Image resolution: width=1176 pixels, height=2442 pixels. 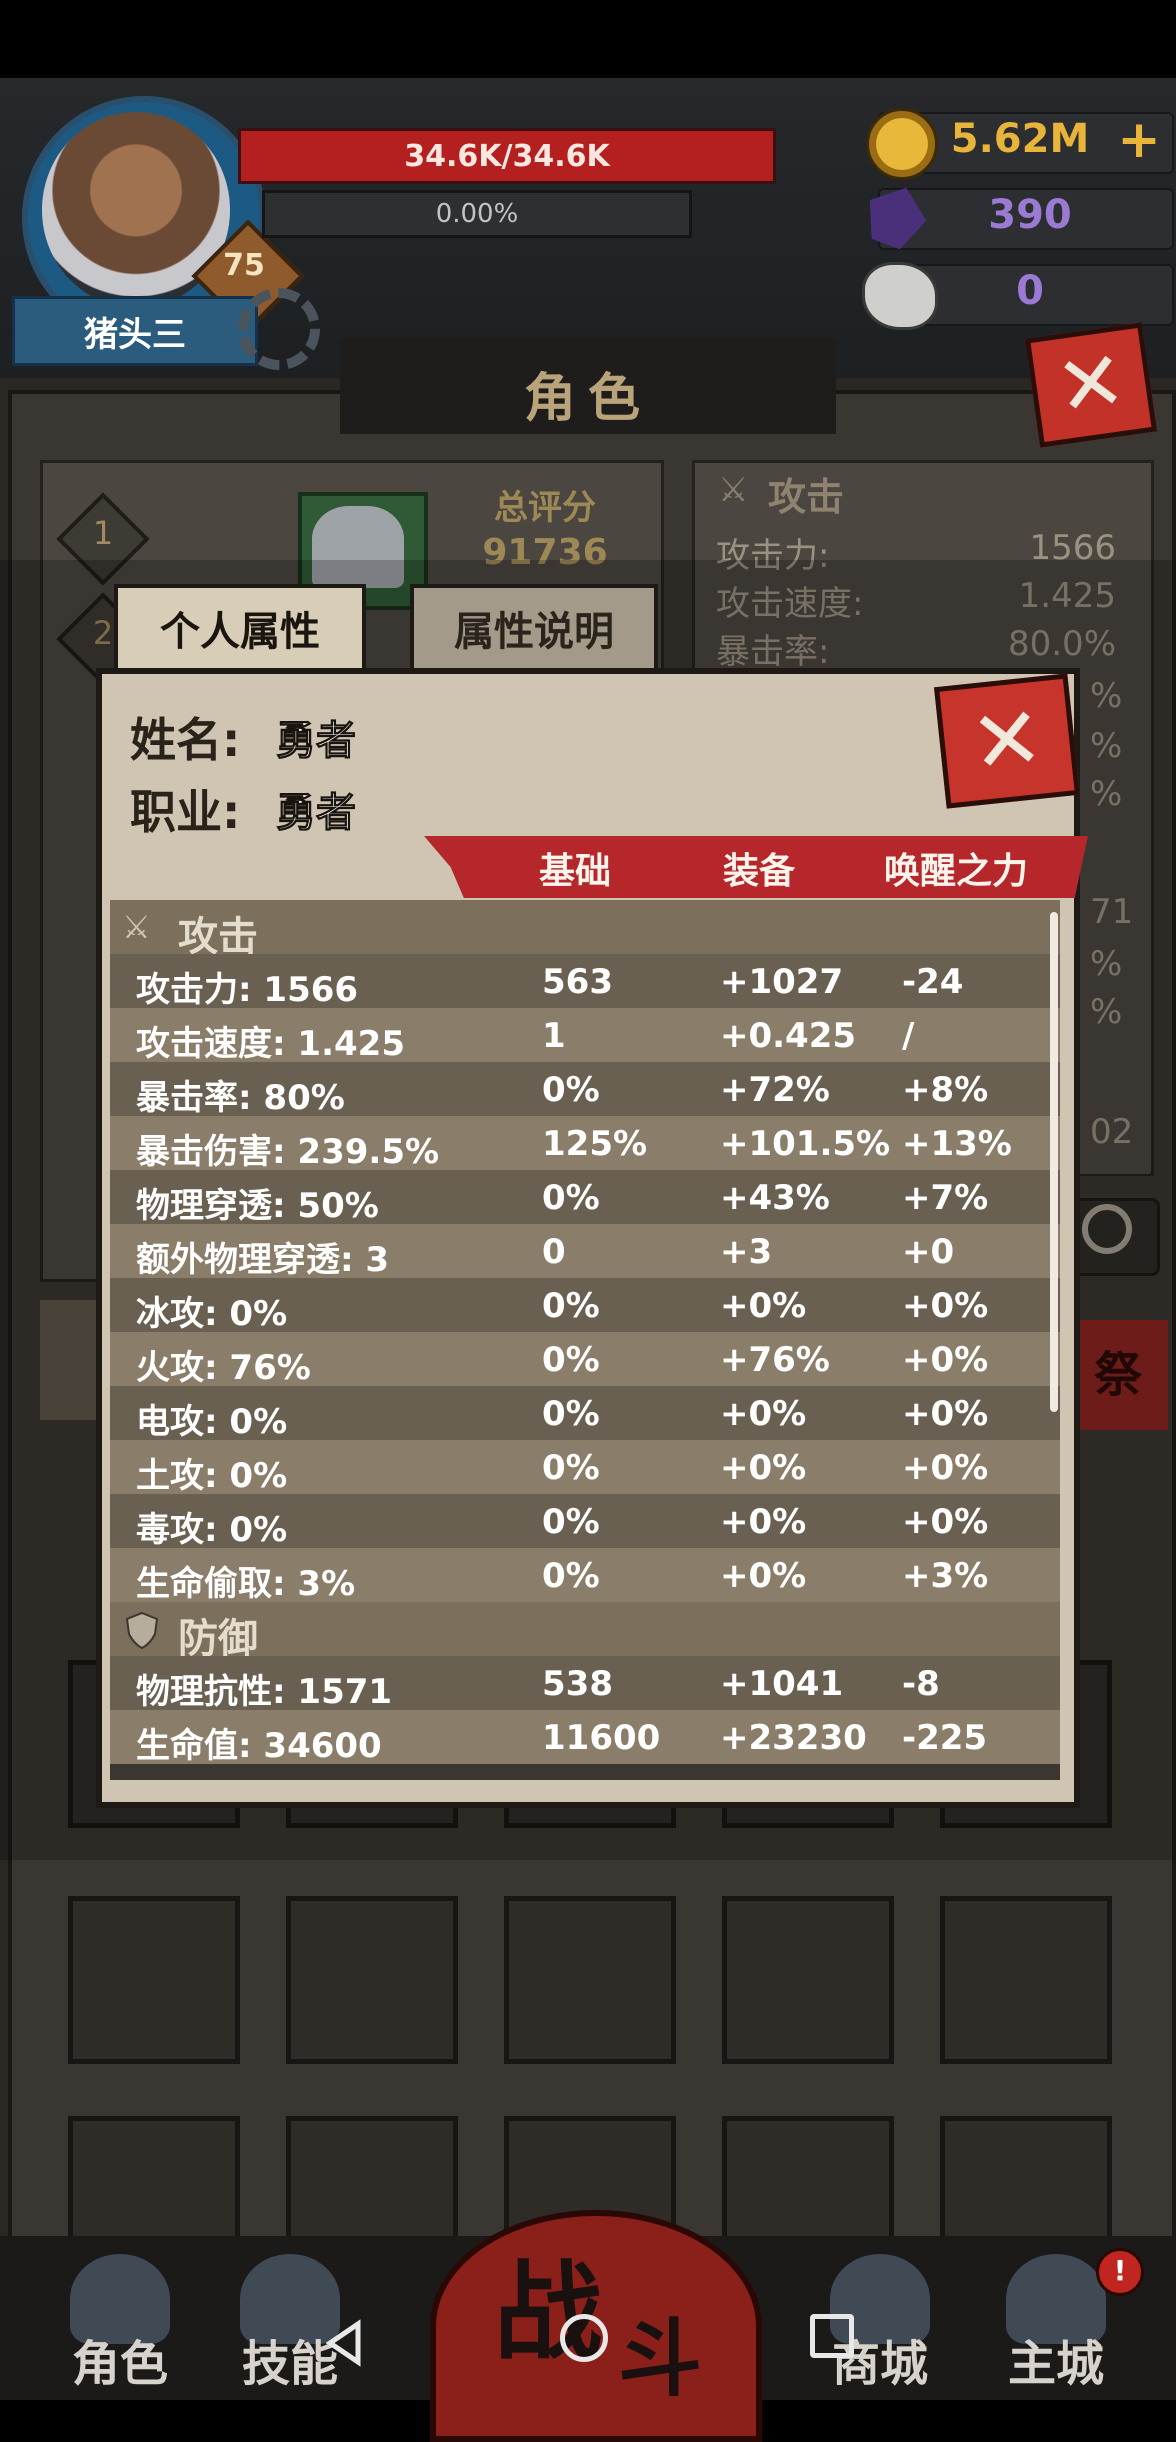 I want to click on stat-name: 暴击伤害: 239.5%, so click(x=288, y=1152).